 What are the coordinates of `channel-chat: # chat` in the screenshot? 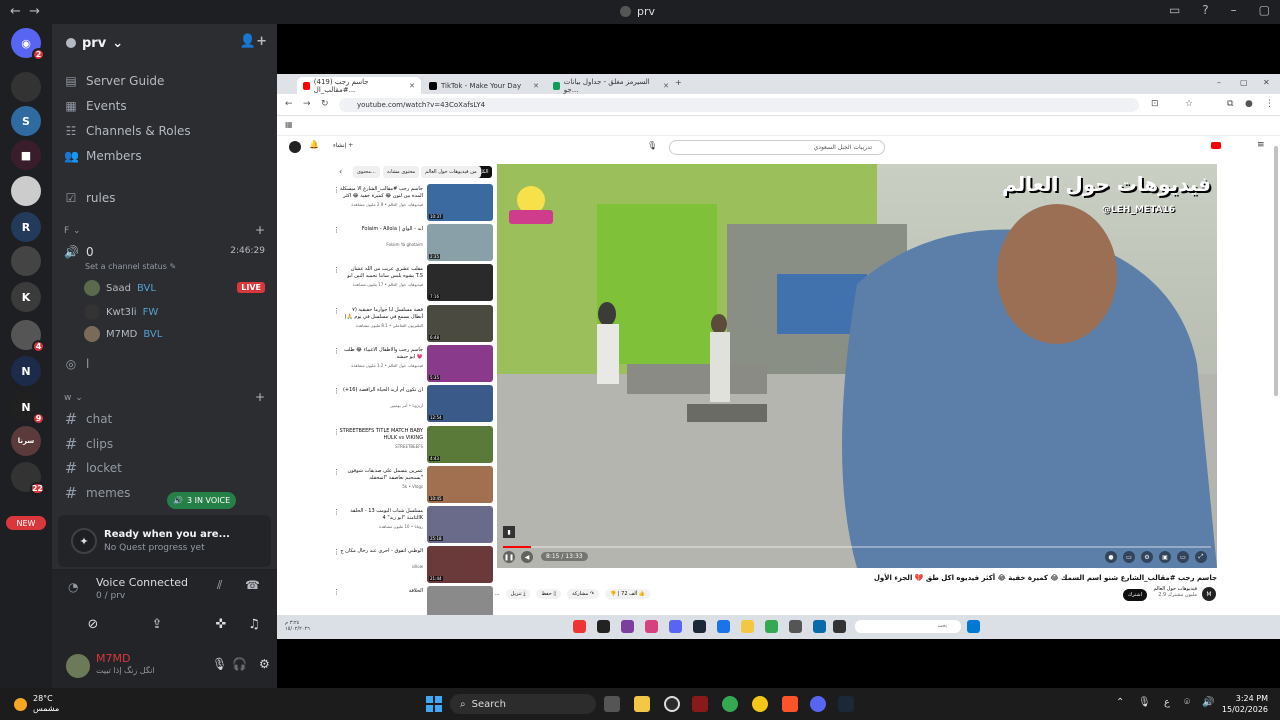 It's located at (88, 419).